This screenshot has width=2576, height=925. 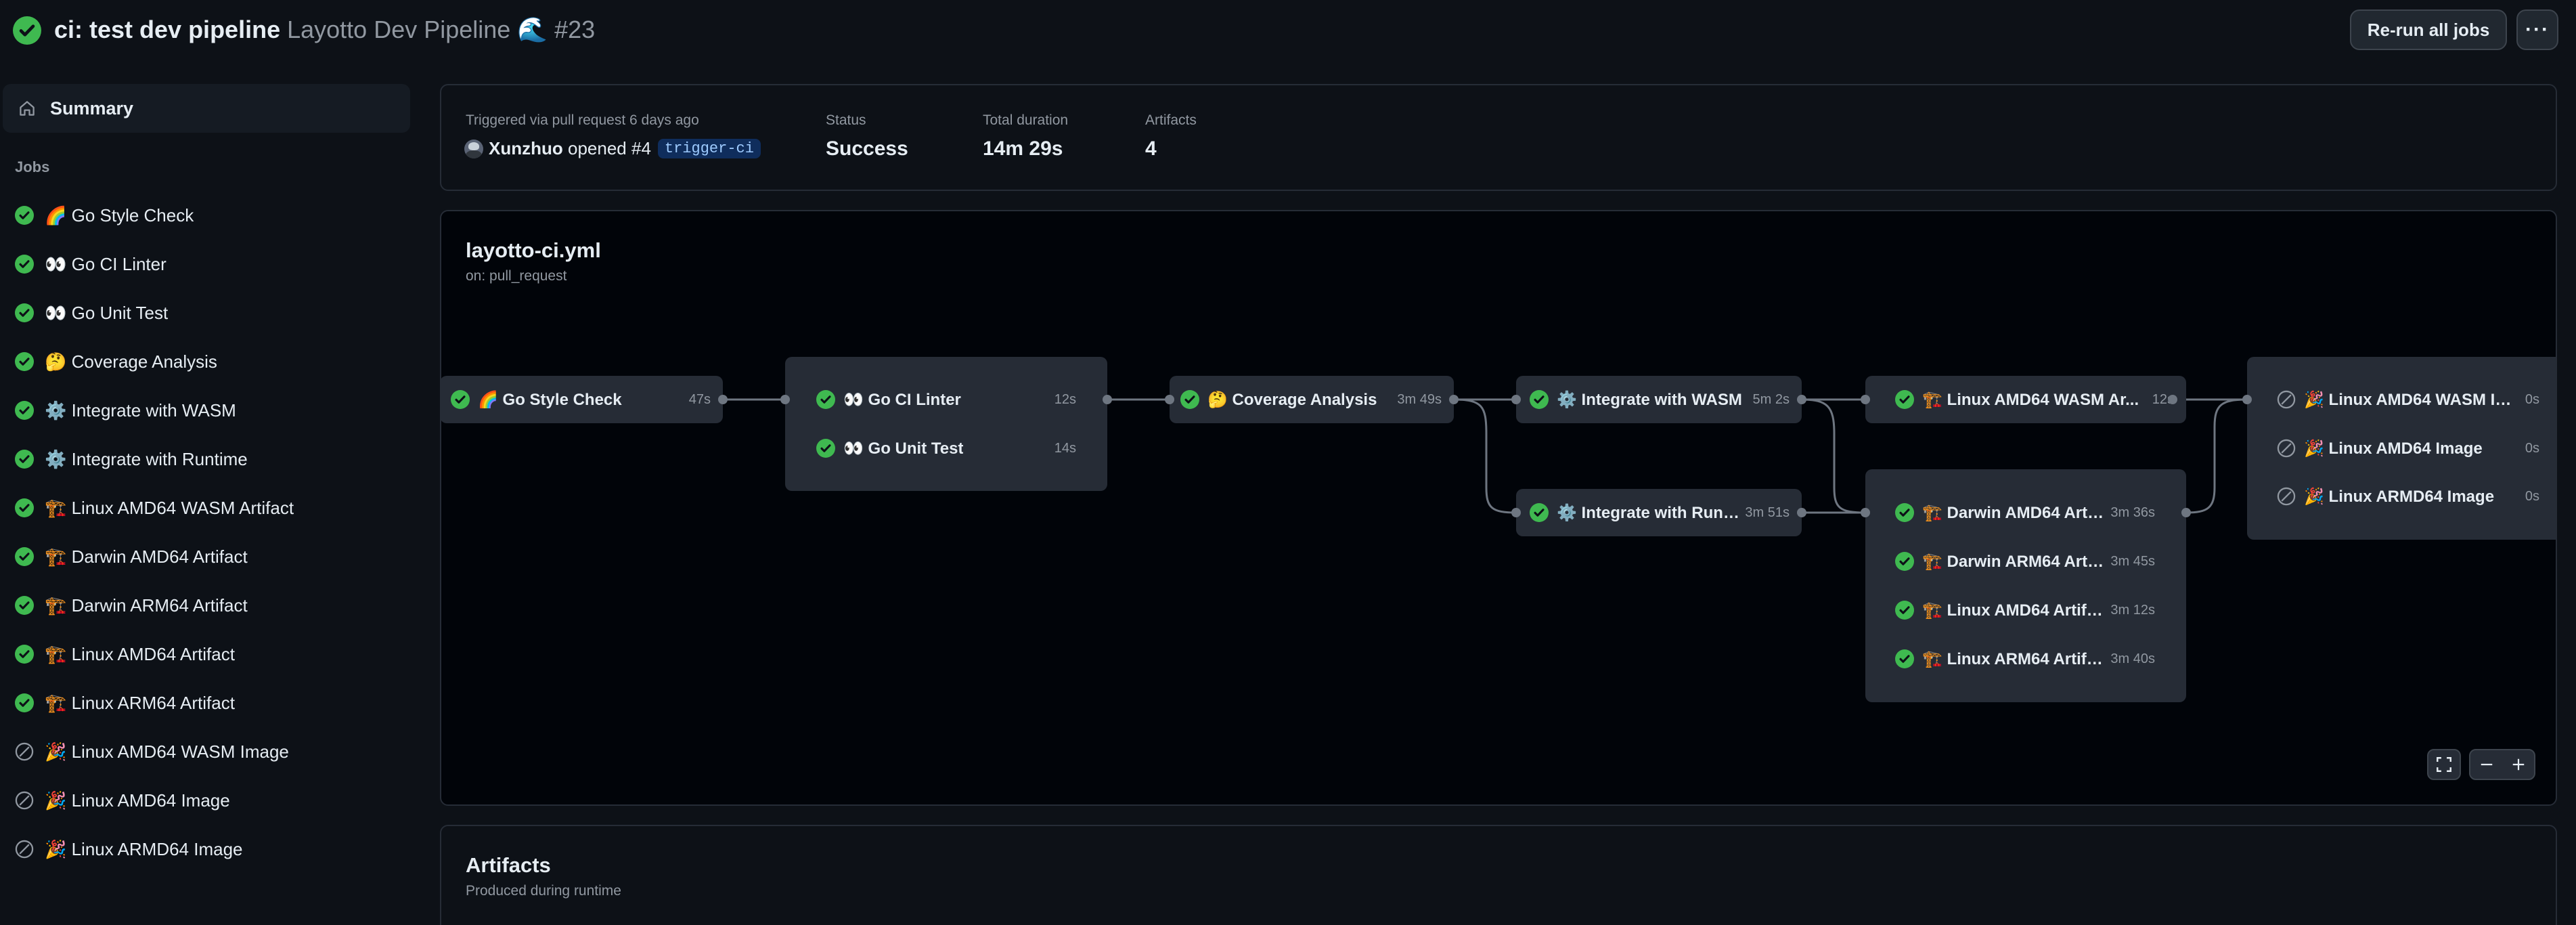 What do you see at coordinates (2393, 448) in the screenshot?
I see `job-name: 🎉 Linux AMD64 Image` at bounding box center [2393, 448].